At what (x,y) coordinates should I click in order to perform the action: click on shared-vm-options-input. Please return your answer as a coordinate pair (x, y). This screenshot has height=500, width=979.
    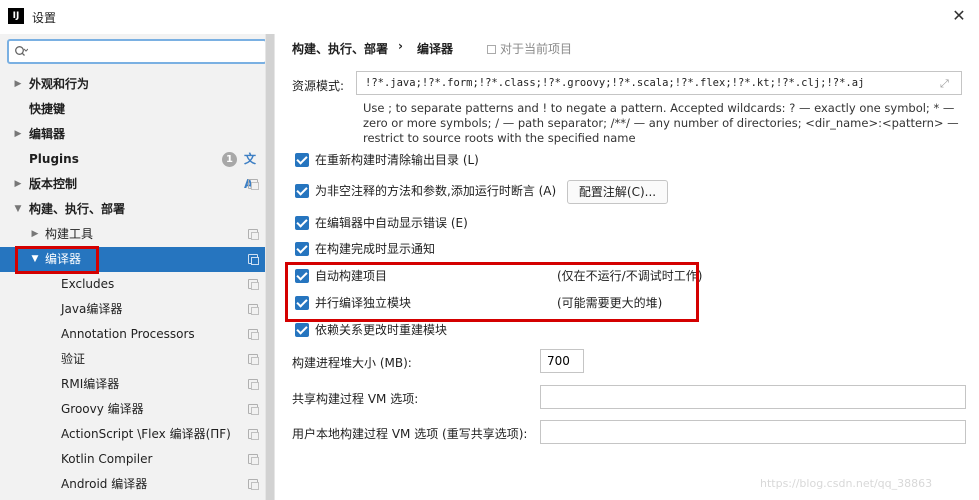
    Looking at the image, I should click on (753, 397).